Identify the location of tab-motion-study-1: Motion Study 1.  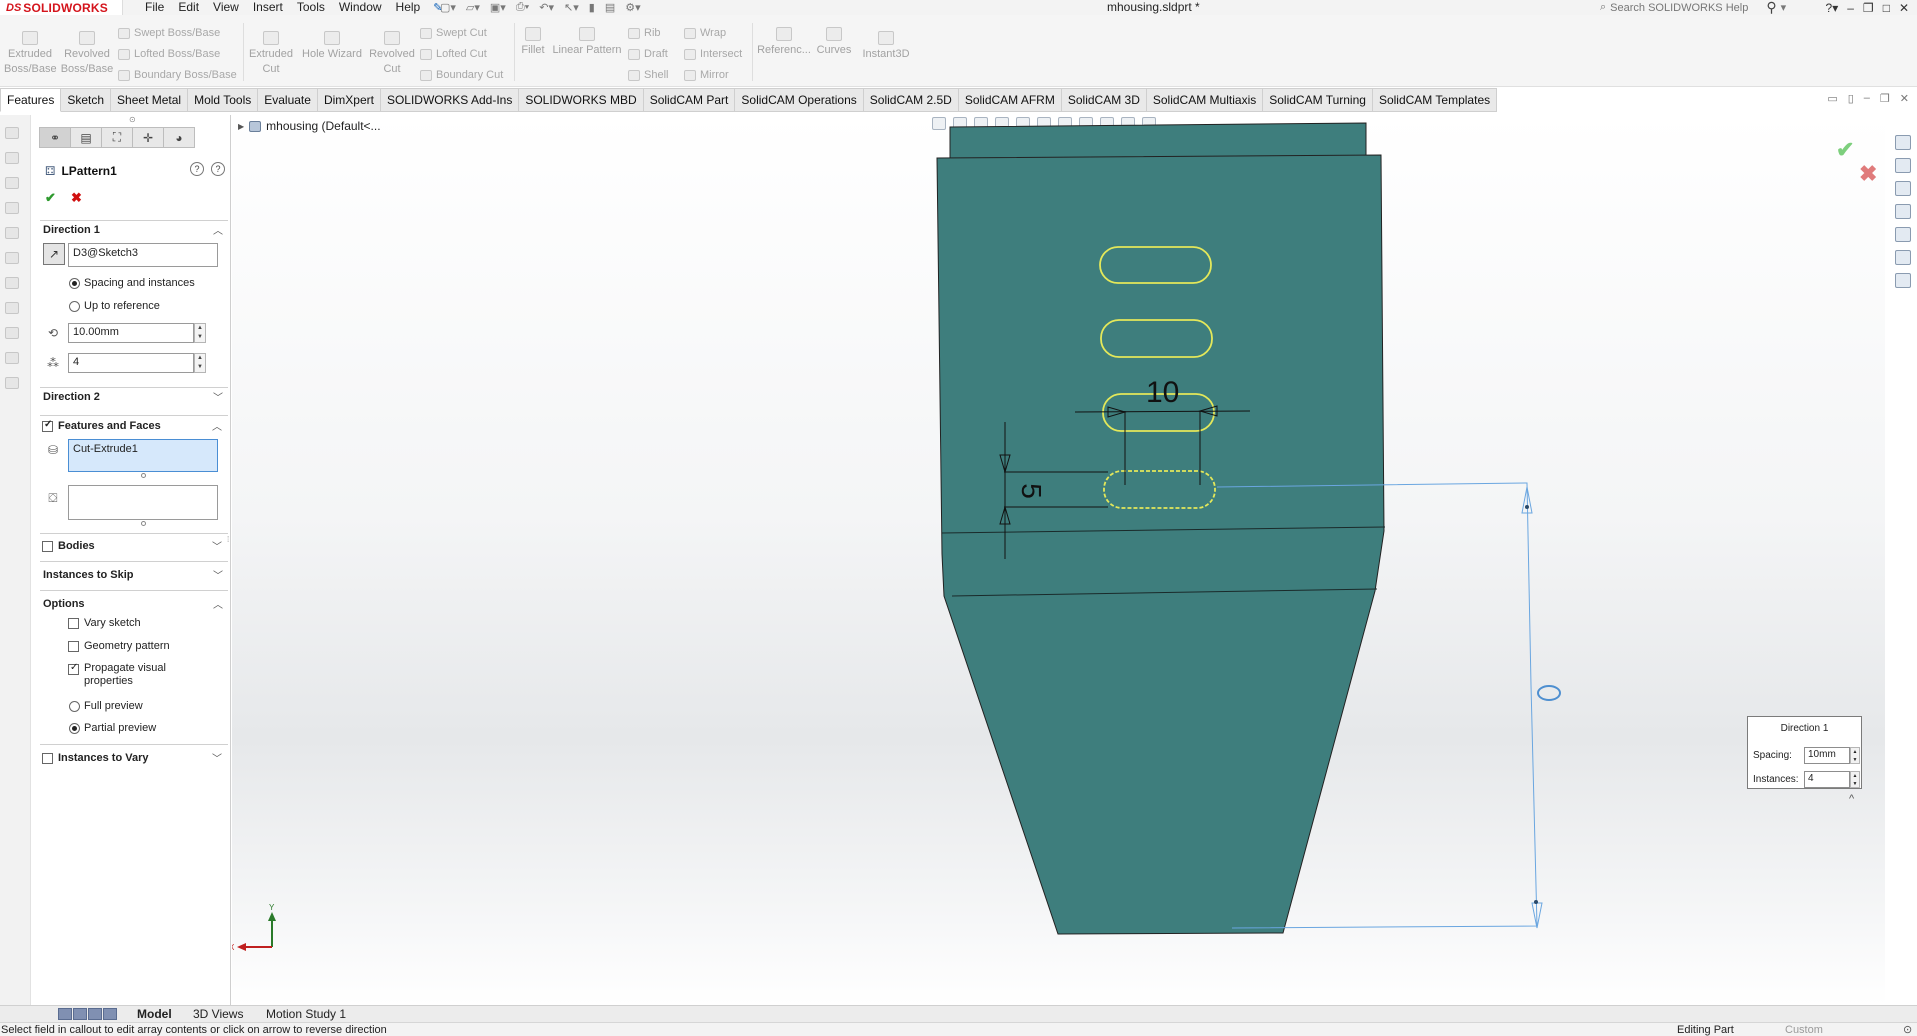
(306, 1014).